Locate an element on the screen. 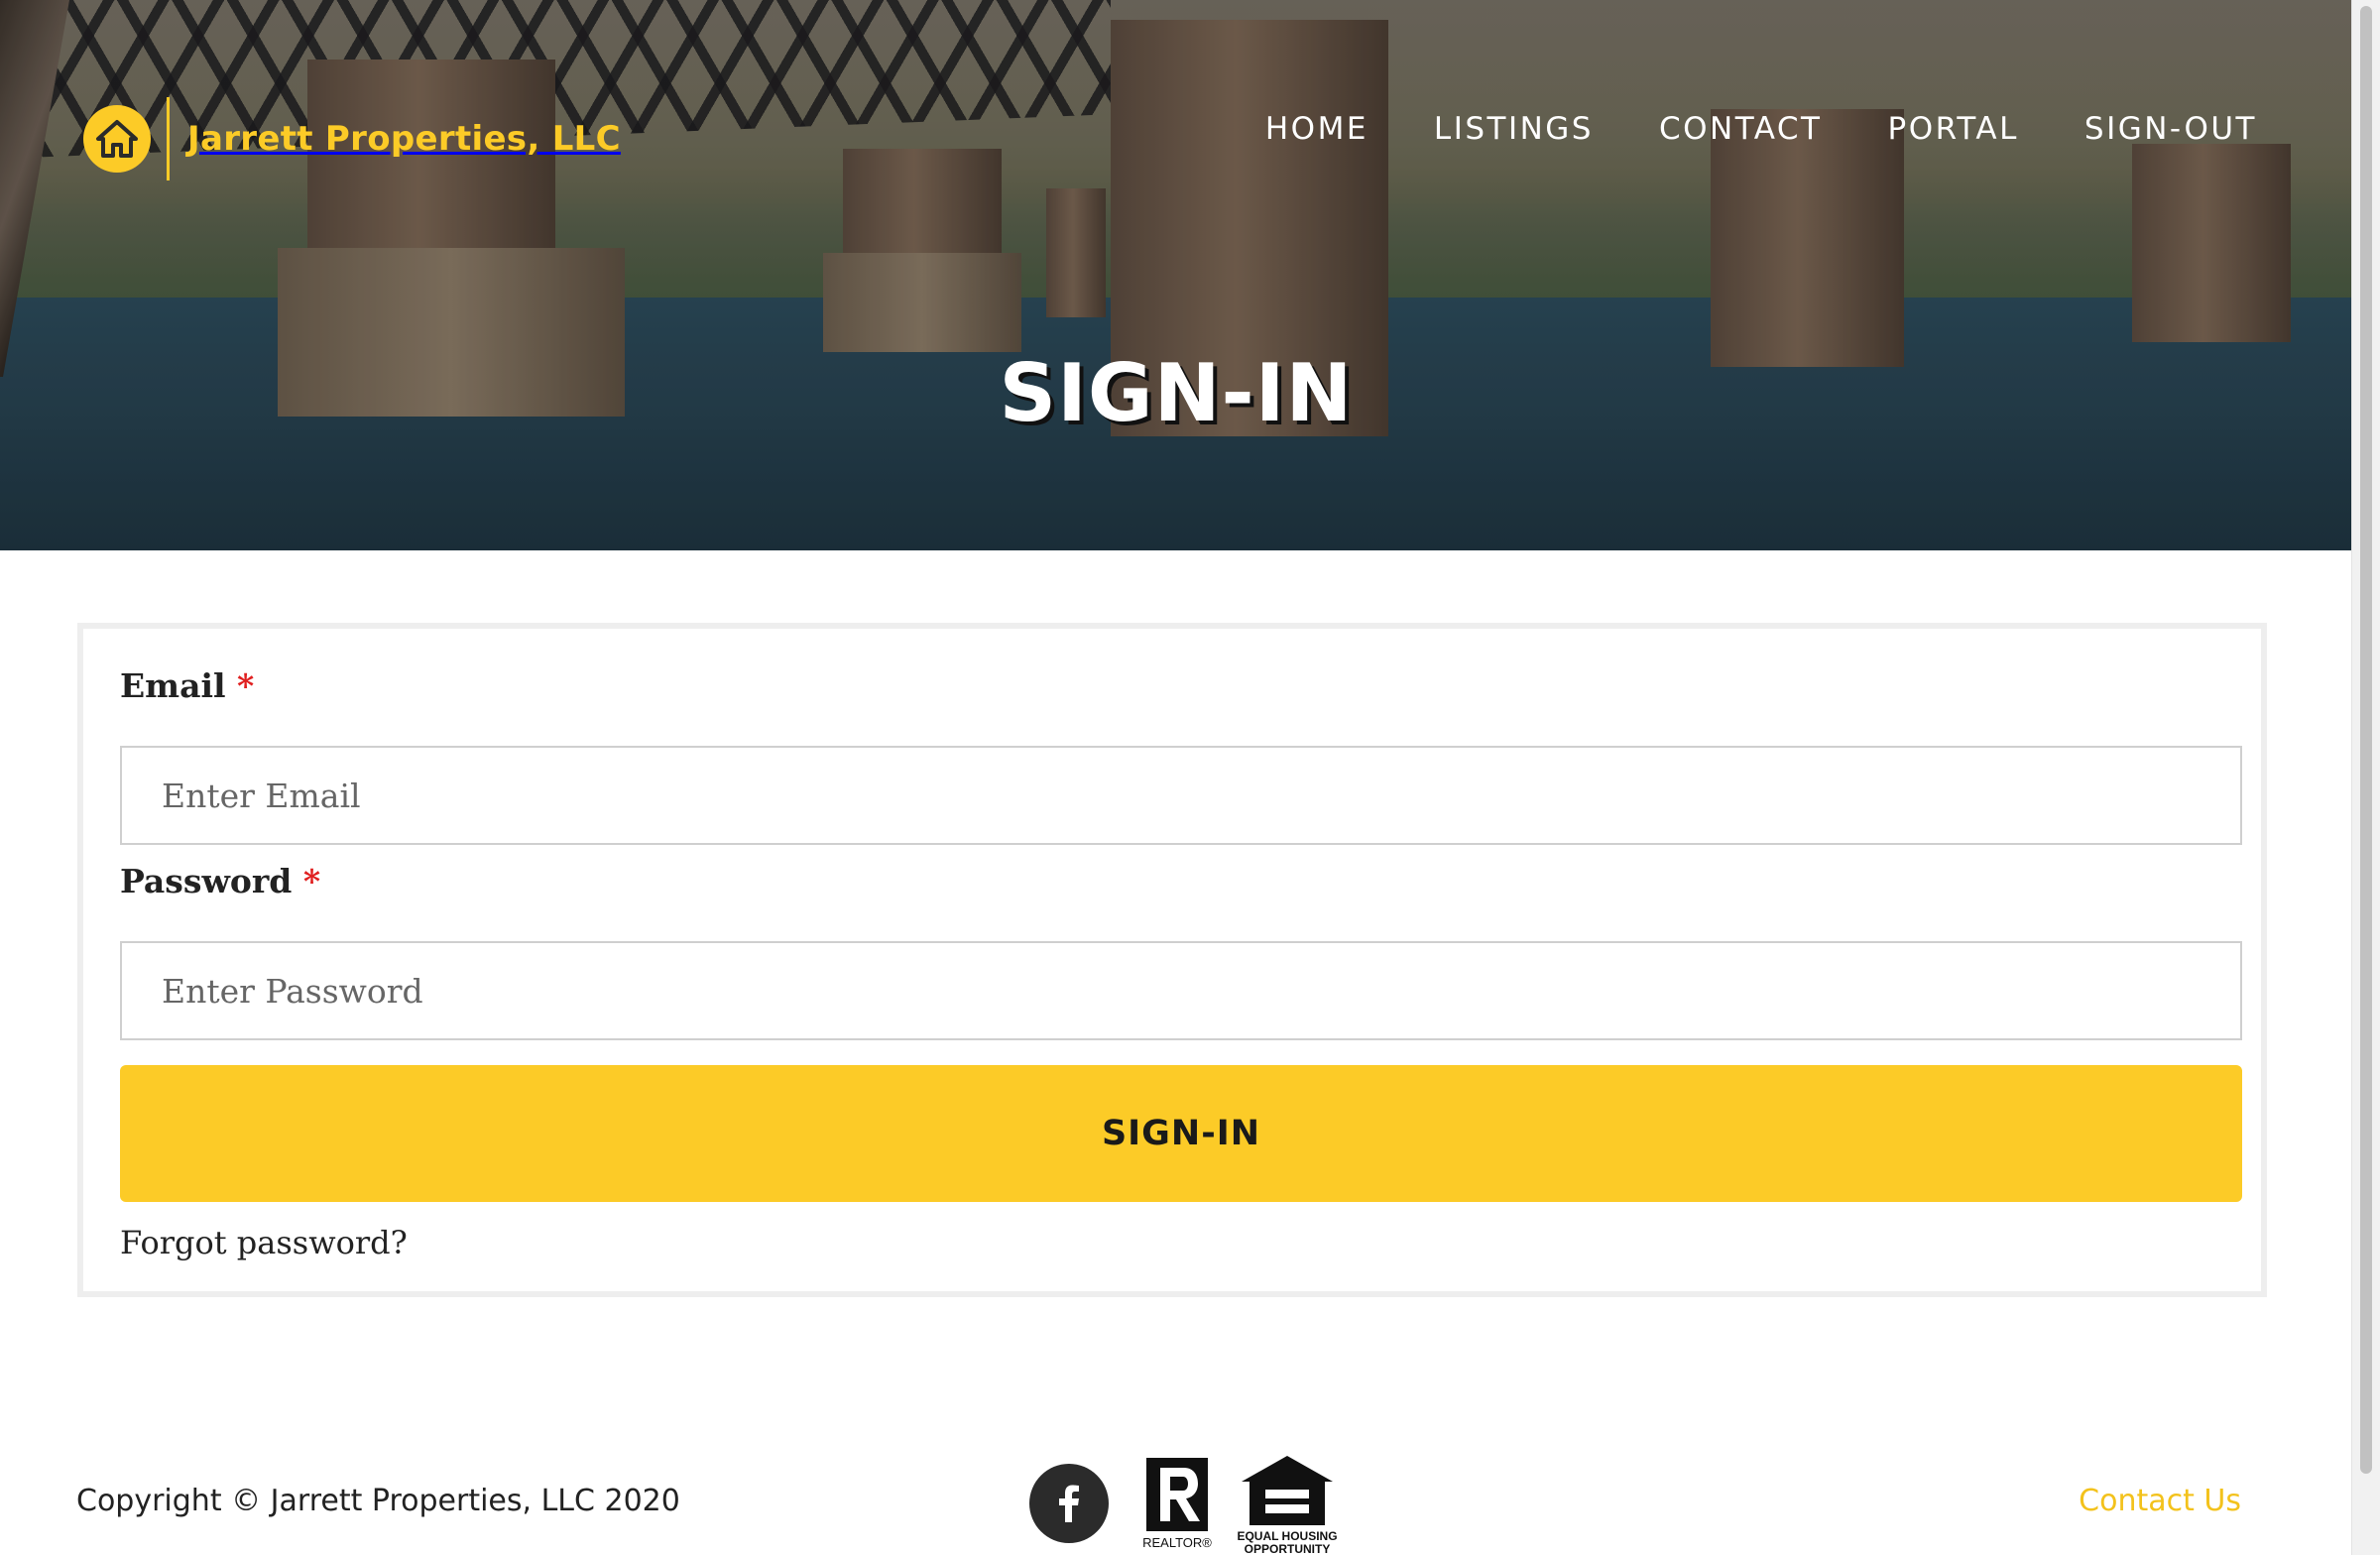  copyright-text: Copyright © Jarrett Properties, LLC 2020 is located at coordinates (378, 1501).